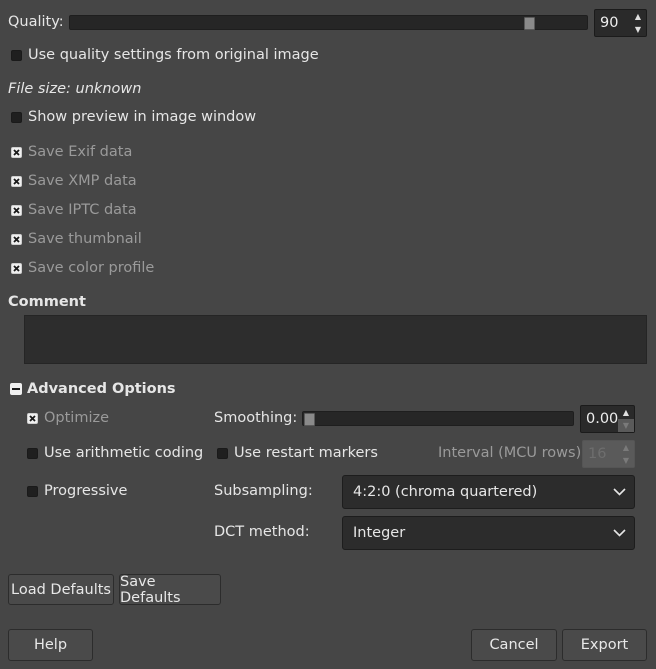 This screenshot has height=669, width=656. Describe the element at coordinates (16, 389) in the screenshot. I see `collapse-icon` at that location.